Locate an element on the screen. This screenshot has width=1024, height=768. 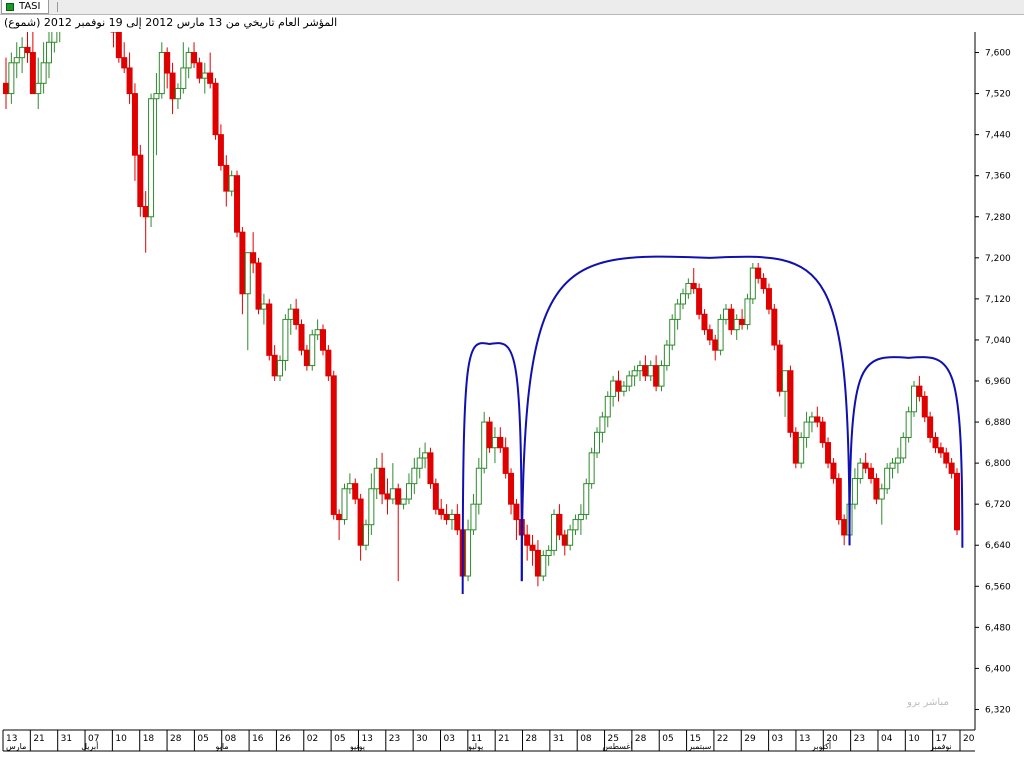
month-label: مايو is located at coordinates (222, 746).